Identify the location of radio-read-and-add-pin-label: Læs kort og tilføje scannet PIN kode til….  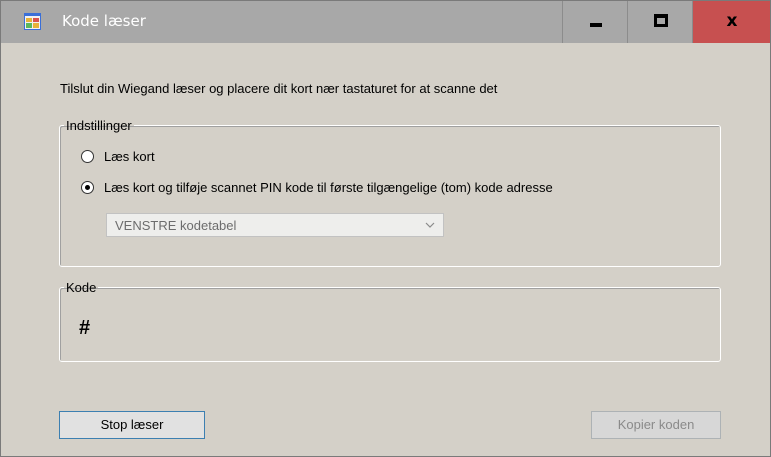
(328, 187).